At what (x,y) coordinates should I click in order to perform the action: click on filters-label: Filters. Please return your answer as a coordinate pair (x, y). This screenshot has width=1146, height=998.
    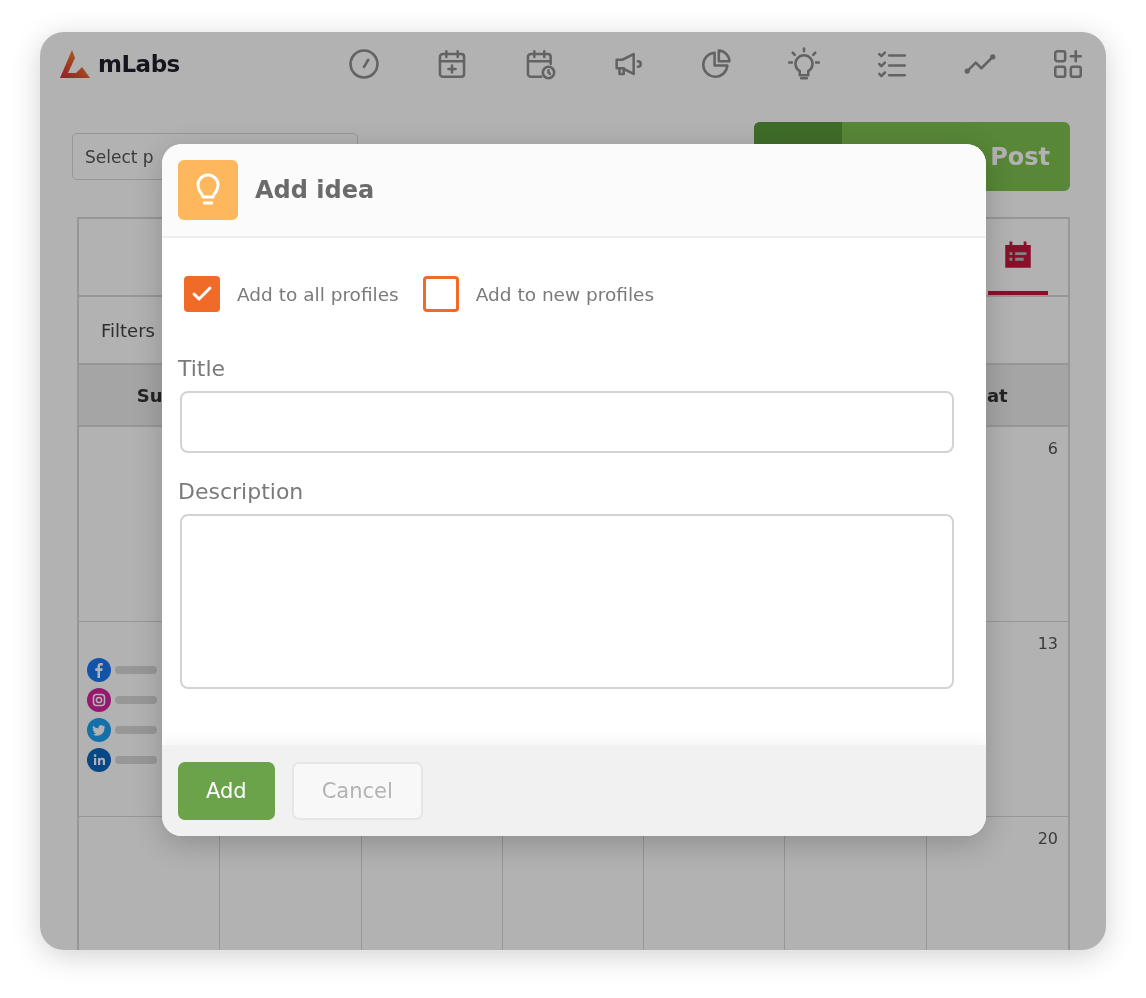
    Looking at the image, I should click on (128, 330).